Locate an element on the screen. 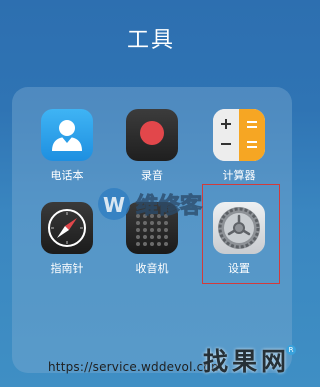 Image resolution: width=320 pixels, height=387 pixels. calculator-icon is located at coordinates (239, 135).